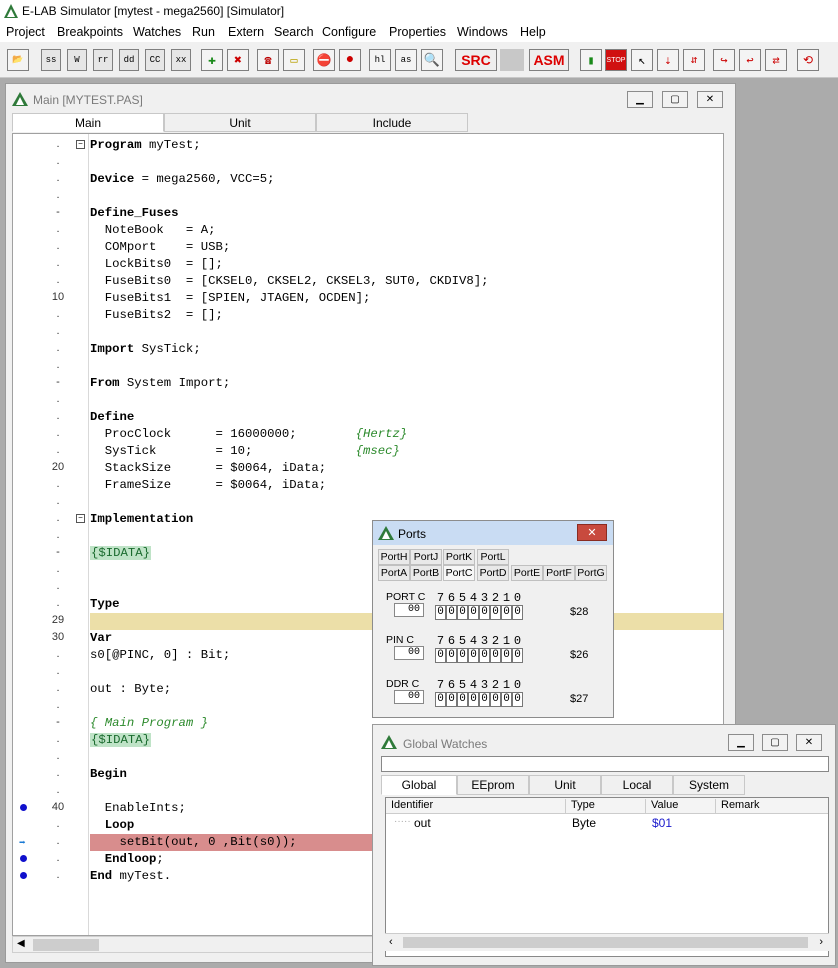  What do you see at coordinates (776, 60) in the screenshot?
I see `animate-icon: ⇄` at bounding box center [776, 60].